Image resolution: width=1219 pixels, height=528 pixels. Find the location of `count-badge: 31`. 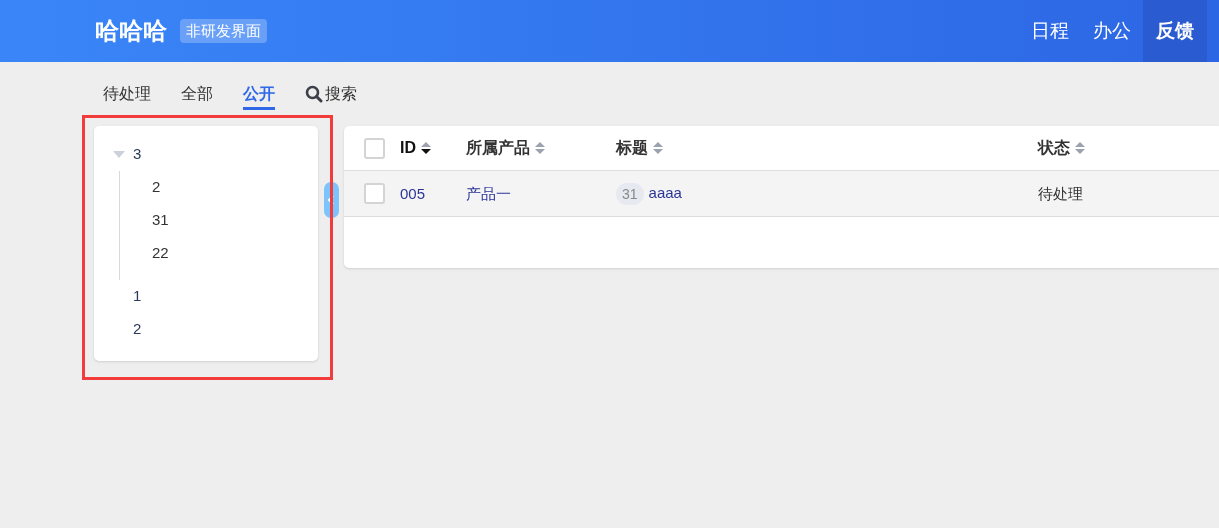

count-badge: 31 is located at coordinates (630, 193).